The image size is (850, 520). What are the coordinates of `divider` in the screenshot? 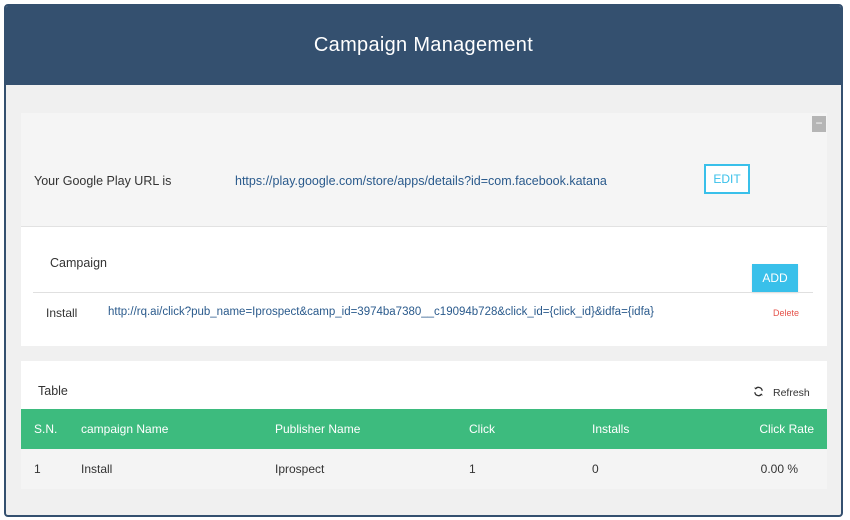 It's located at (423, 292).